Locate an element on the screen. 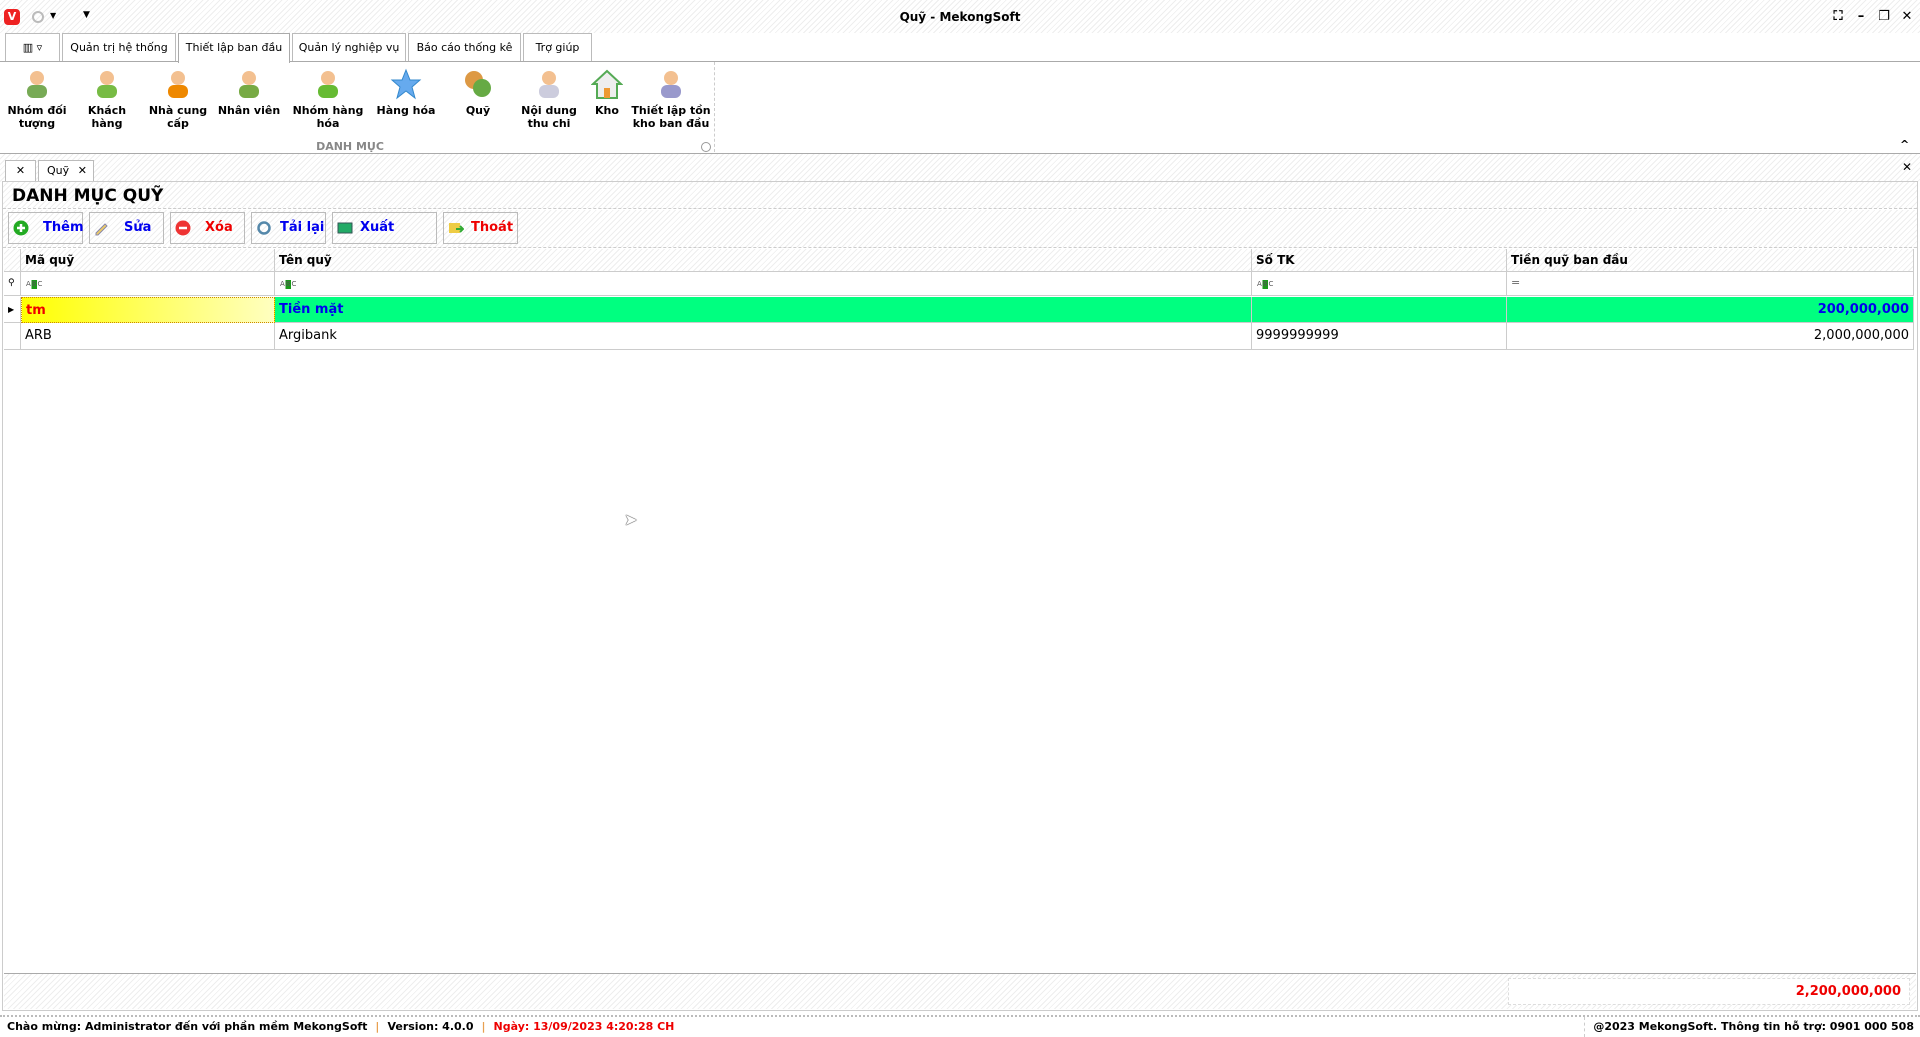 The width and height of the screenshot is (1920, 1037). col-header-ten-quy: Tên quỹ is located at coordinates (763, 260).